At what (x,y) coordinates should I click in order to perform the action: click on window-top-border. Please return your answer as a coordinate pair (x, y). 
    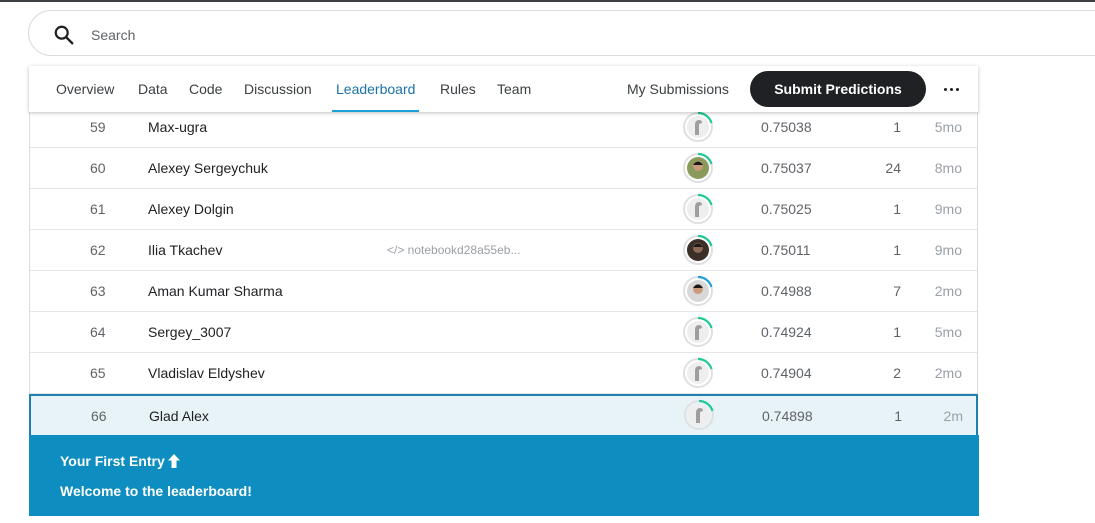
    Looking at the image, I should click on (547, 1).